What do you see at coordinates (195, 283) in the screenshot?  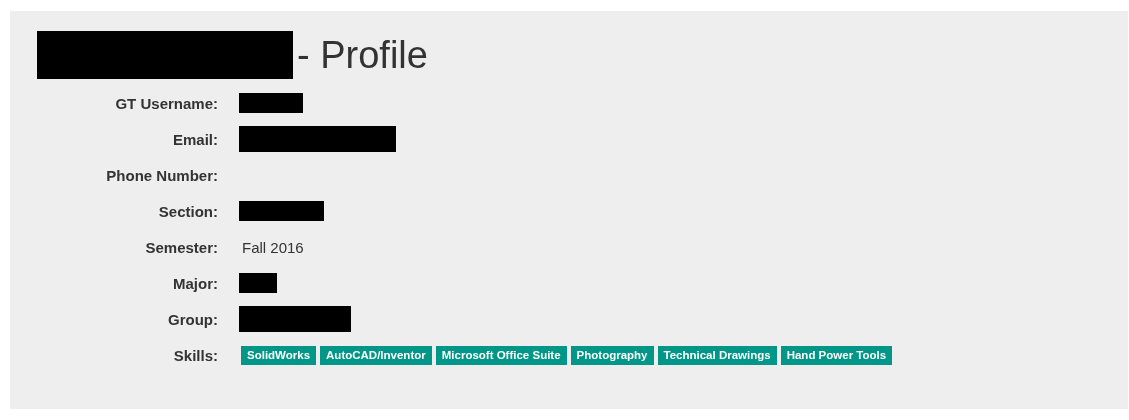 I see `field-label: Major:` at bounding box center [195, 283].